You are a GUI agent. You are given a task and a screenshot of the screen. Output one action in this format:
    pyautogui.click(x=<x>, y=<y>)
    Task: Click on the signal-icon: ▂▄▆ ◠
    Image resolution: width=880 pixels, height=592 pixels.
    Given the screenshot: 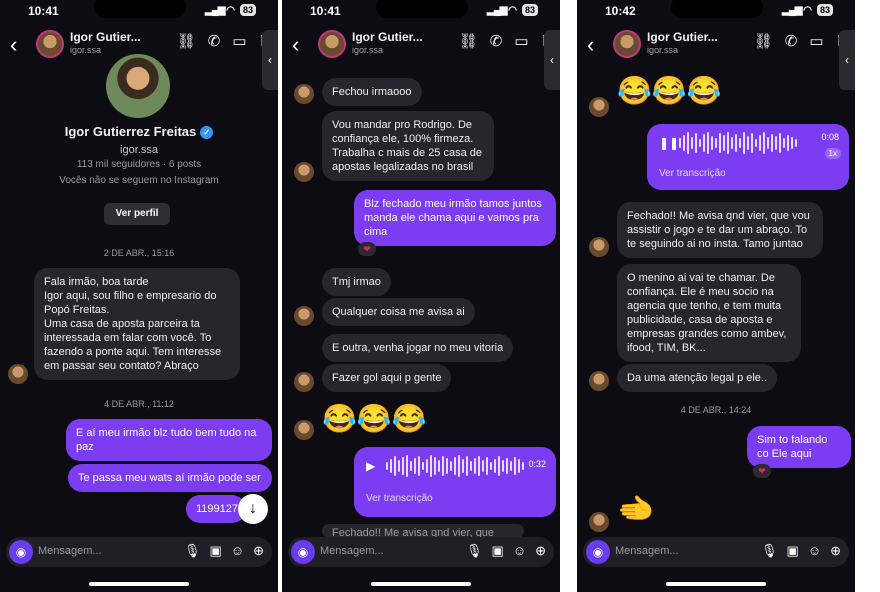 What is the action you would take?
    pyautogui.click(x=220, y=10)
    